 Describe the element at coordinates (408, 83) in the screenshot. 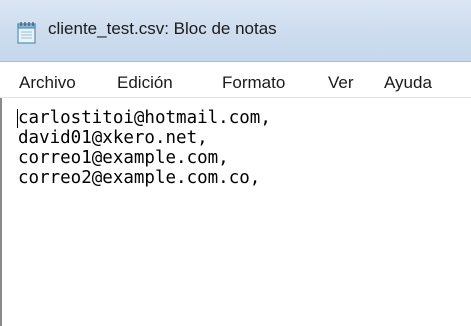

I see `menu-item-ayuda: Ayuda` at that location.